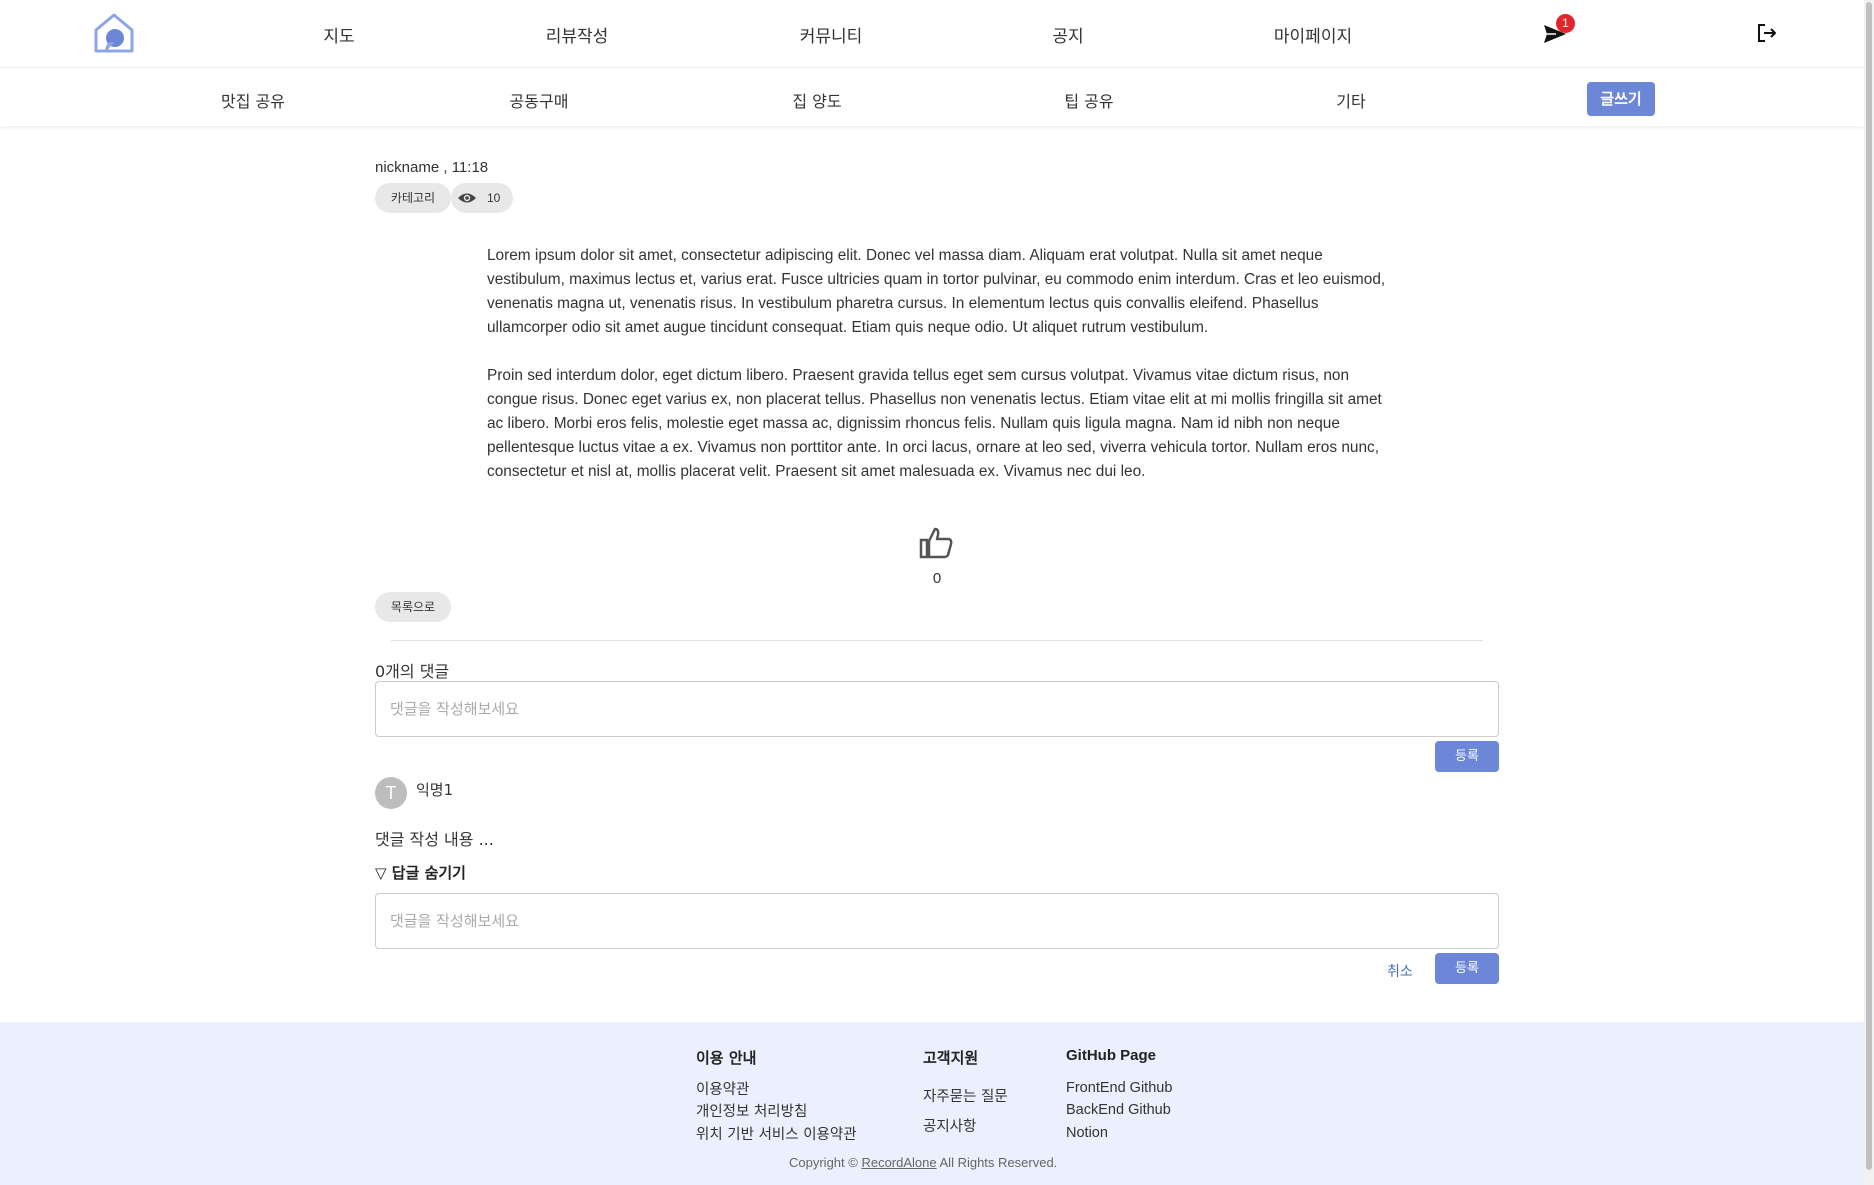 The image size is (1874, 1185). I want to click on copyright-prefix: Copyright ©, so click(823, 1162).